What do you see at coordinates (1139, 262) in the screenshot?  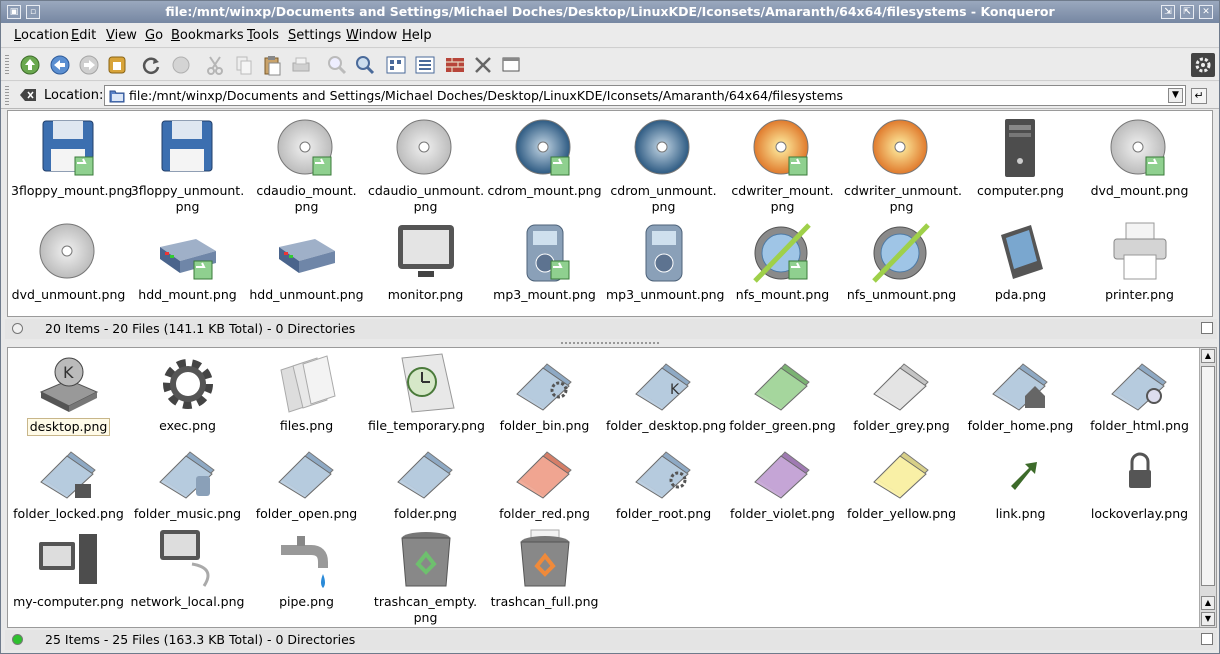 I see `file-item: printer.png` at bounding box center [1139, 262].